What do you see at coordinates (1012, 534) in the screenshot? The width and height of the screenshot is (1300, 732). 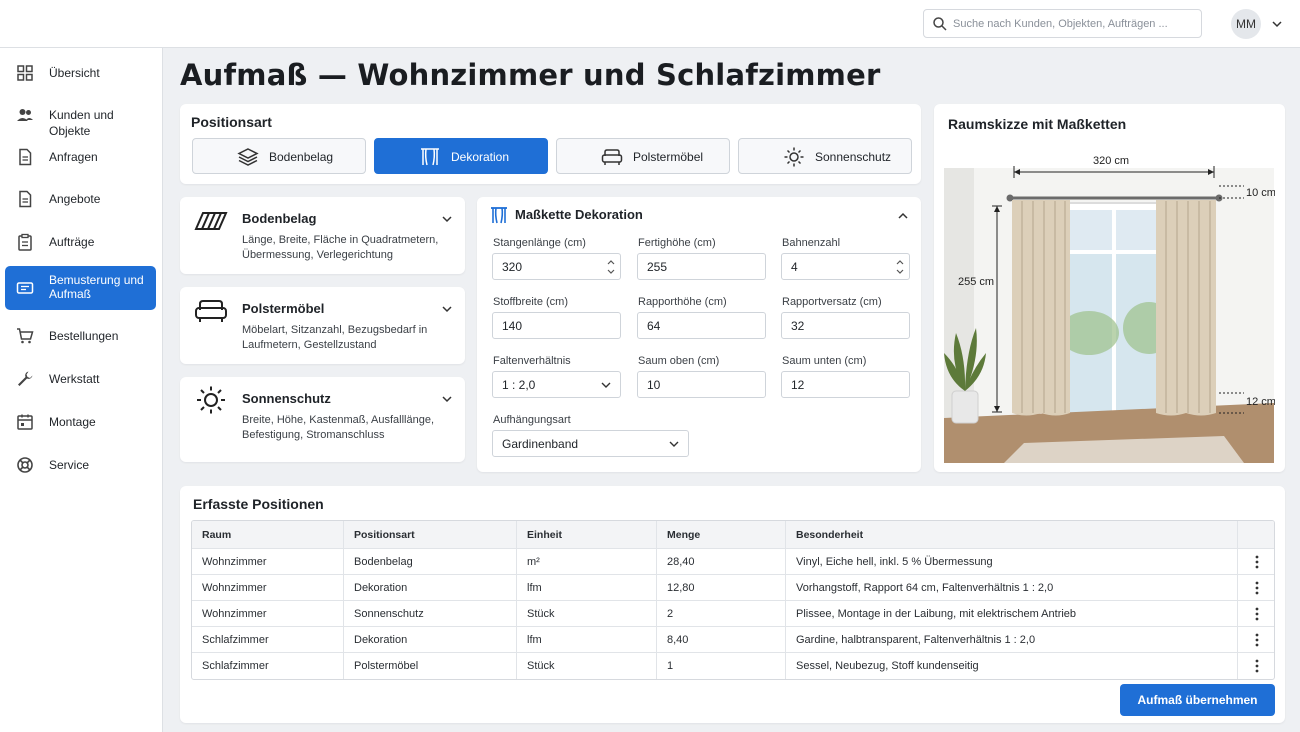 I see `column-header: Besonderheit` at bounding box center [1012, 534].